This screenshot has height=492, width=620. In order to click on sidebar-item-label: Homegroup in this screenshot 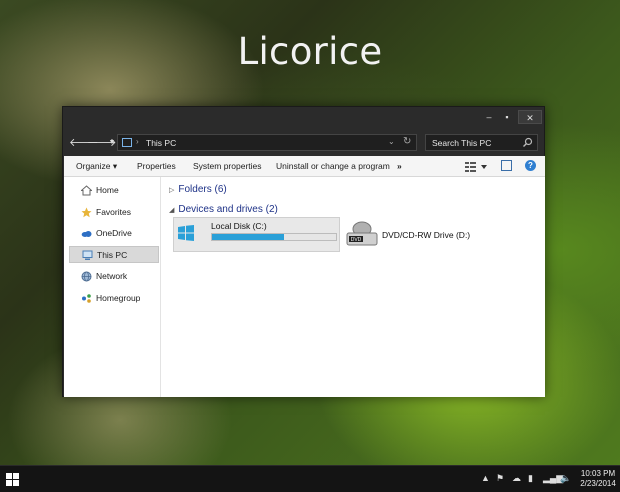, I will do `click(118, 298)`.